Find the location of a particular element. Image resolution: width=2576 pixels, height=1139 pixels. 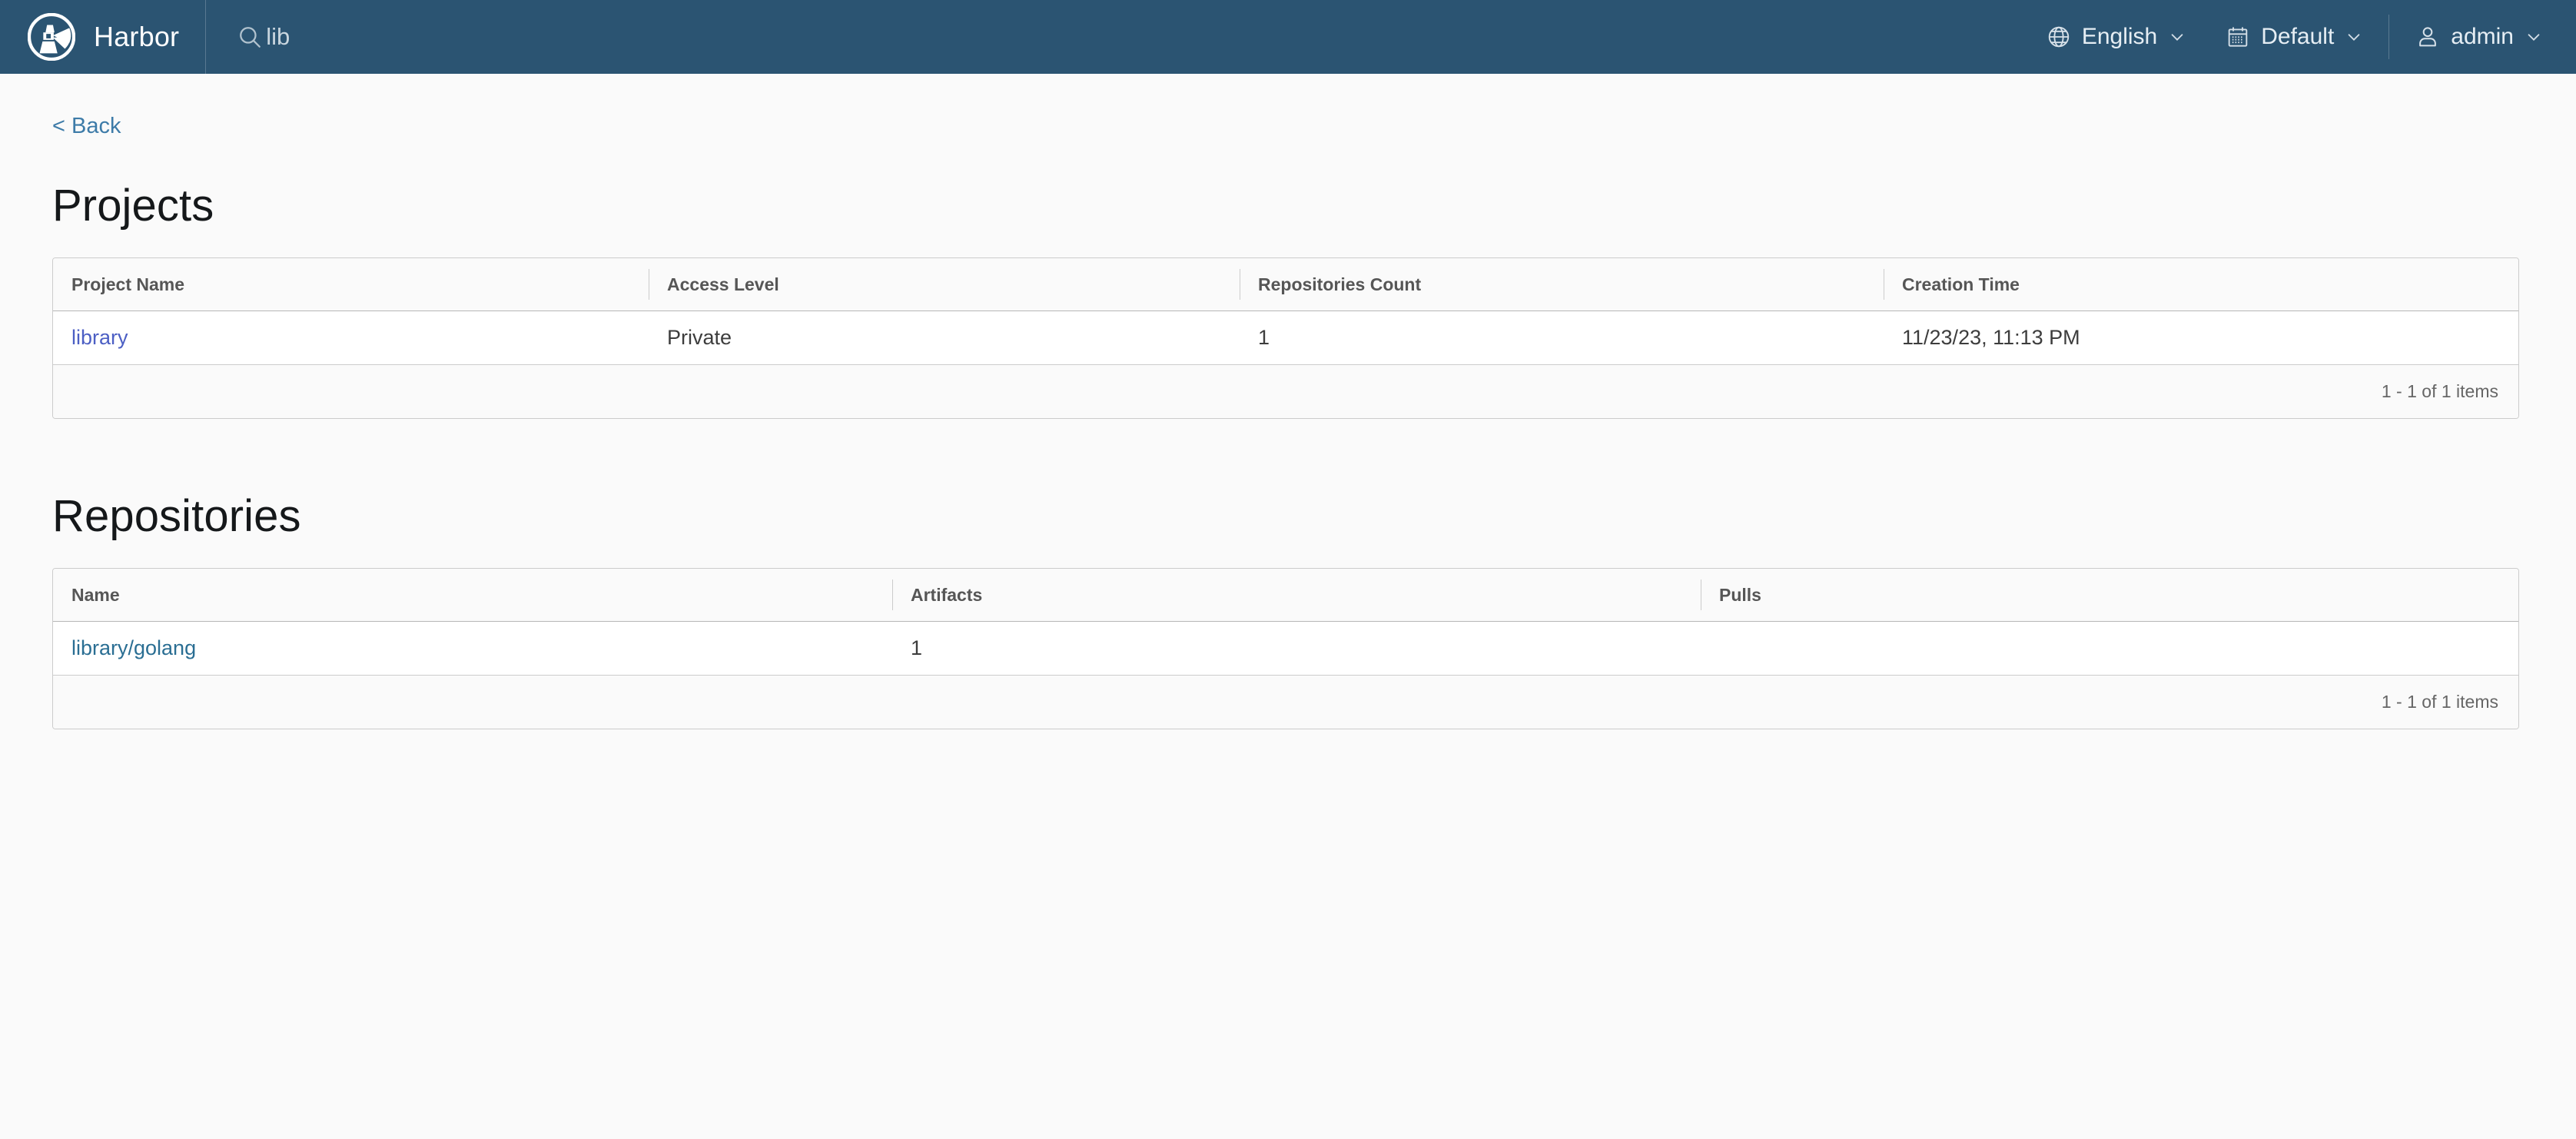

user-label: admin is located at coordinates (2482, 36).